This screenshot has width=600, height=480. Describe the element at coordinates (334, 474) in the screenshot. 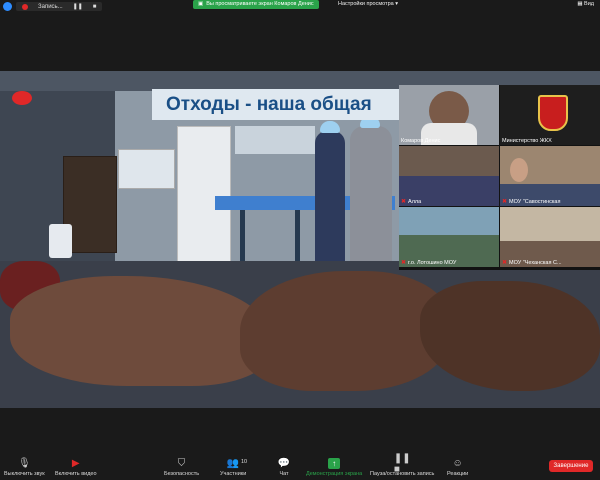

I see `share-screen-label: Демонстрация экрана` at that location.